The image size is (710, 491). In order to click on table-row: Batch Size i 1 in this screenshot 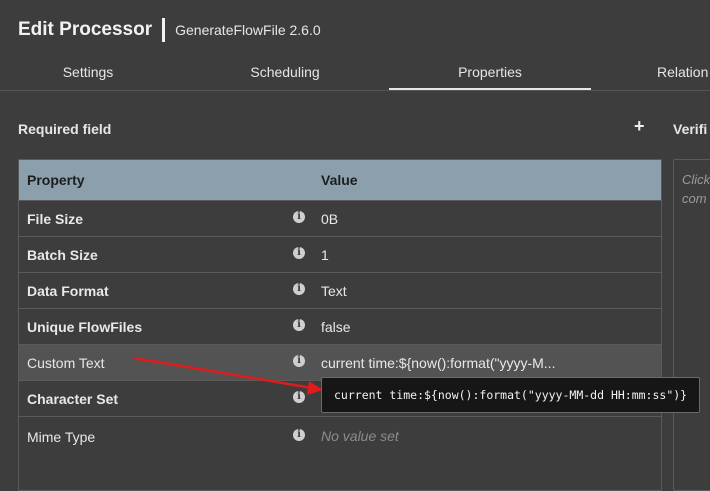, I will do `click(340, 254)`.